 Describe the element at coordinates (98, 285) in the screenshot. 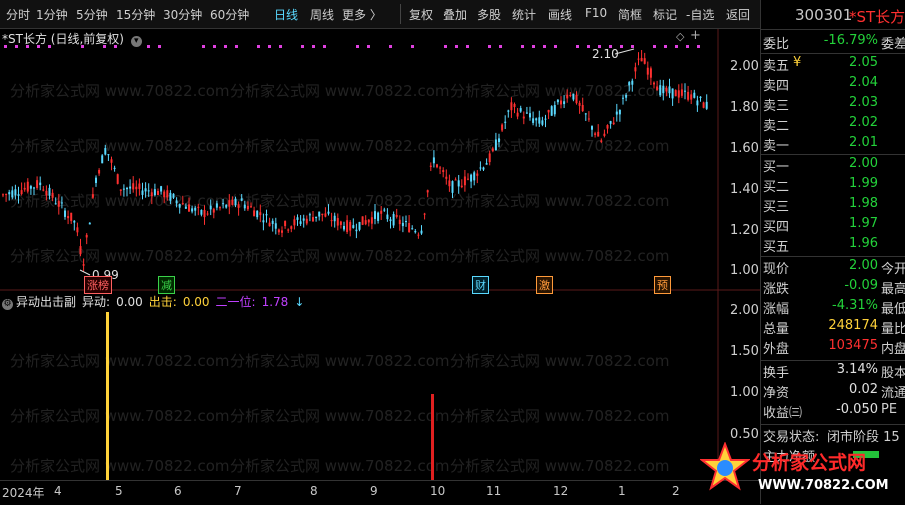

I see `event-badge-limit-up: 涨榜` at that location.